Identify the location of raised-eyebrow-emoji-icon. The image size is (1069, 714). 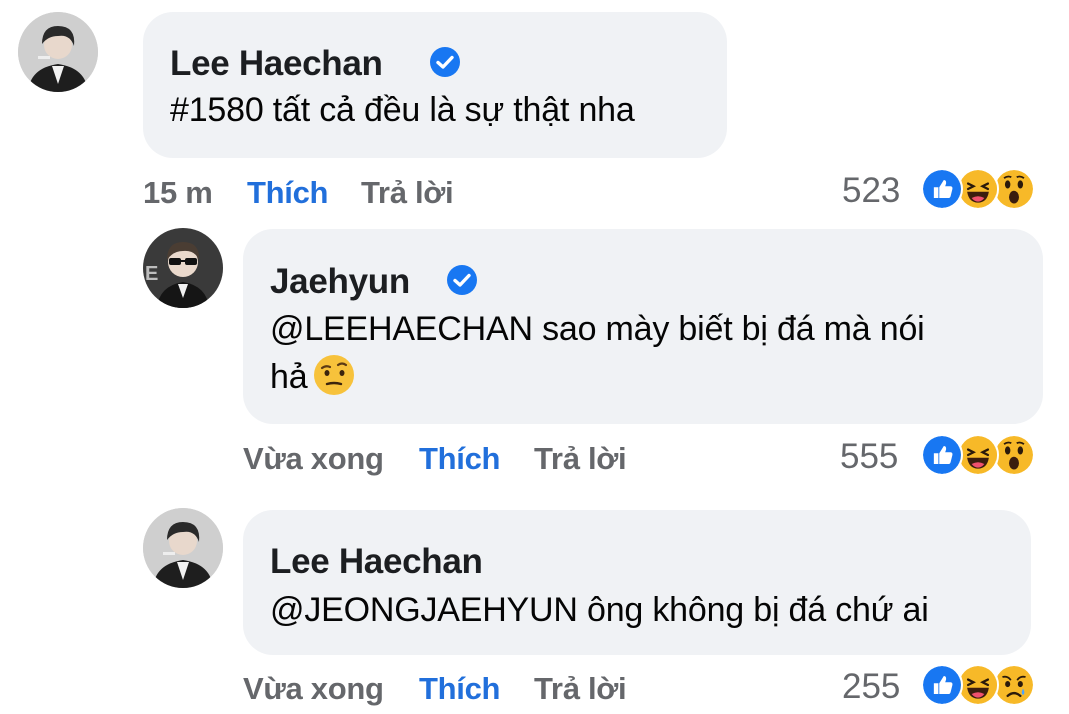
(334, 375).